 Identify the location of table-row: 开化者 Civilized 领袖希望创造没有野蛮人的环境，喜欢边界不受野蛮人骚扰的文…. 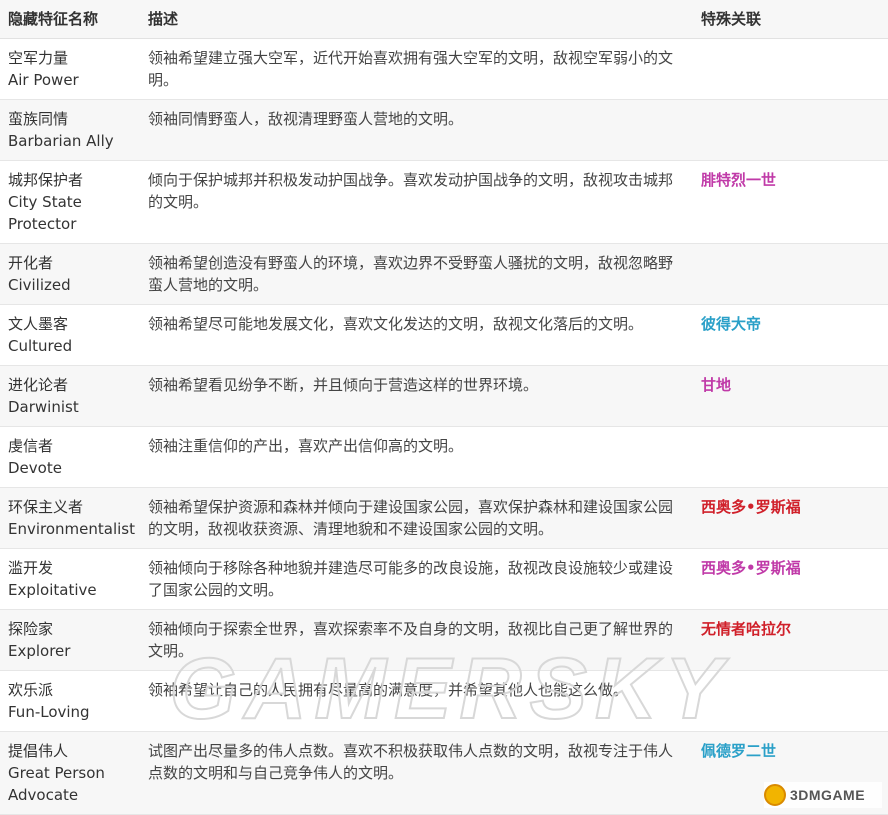
(444, 274).